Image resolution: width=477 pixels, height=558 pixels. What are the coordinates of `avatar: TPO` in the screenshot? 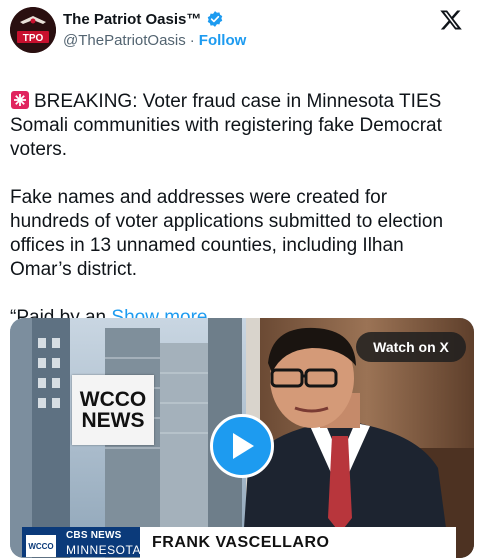 It's located at (33, 30).